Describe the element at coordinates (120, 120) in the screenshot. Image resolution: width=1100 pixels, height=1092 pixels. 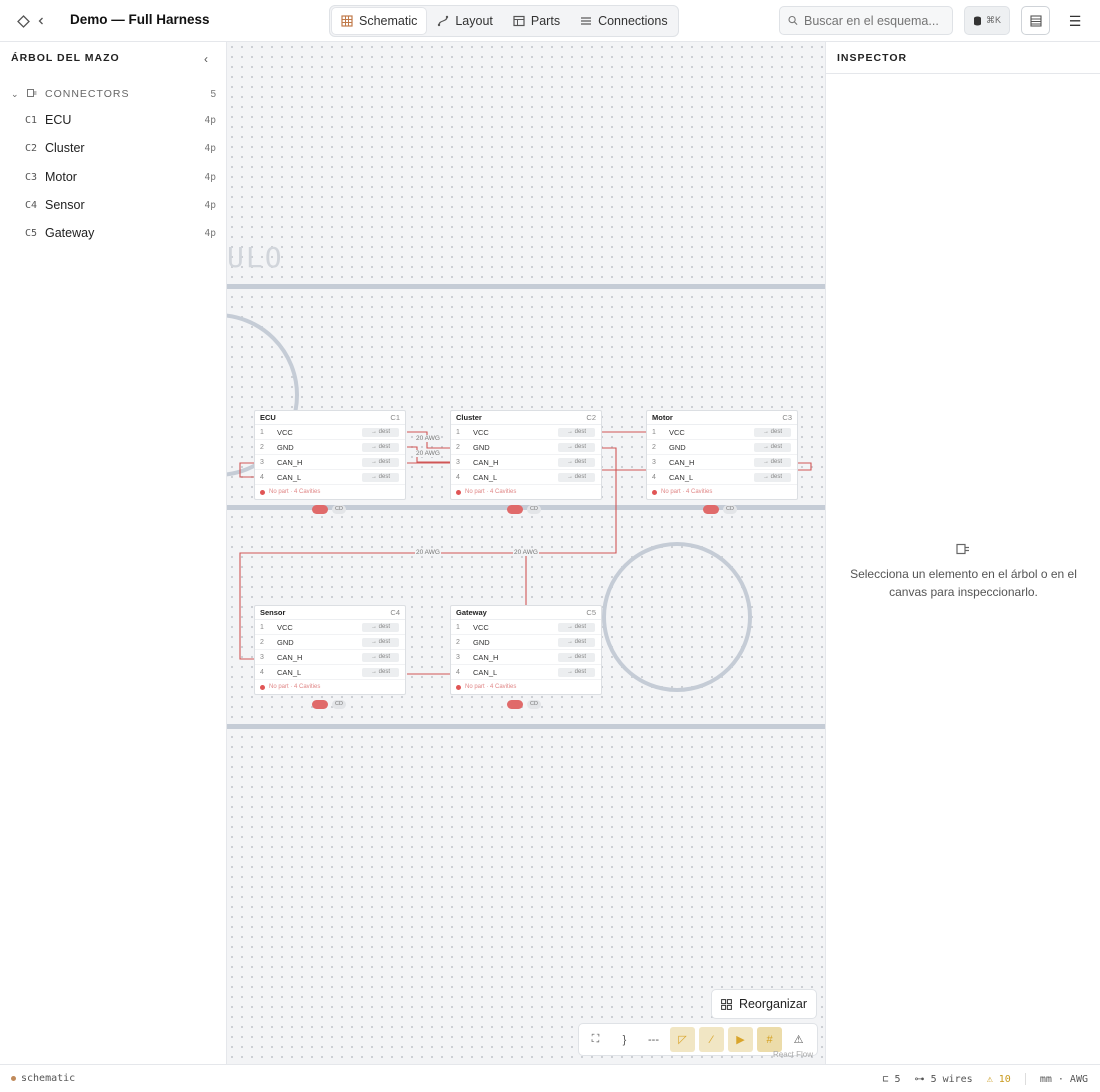
I see `tree-item-ecu: C1 ECU 4p` at that location.